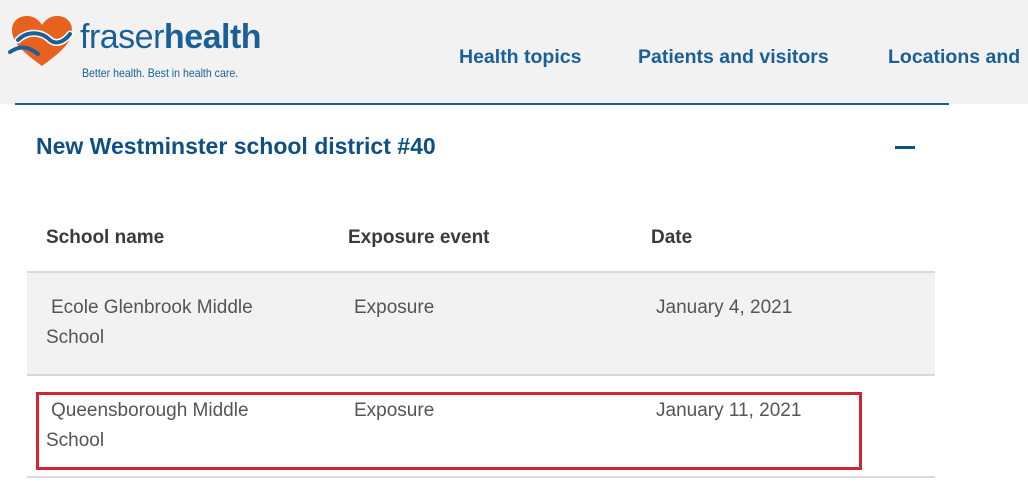 The width and height of the screenshot is (1028, 486). What do you see at coordinates (122, 37) in the screenshot?
I see `brand-name-light: fraser` at bounding box center [122, 37].